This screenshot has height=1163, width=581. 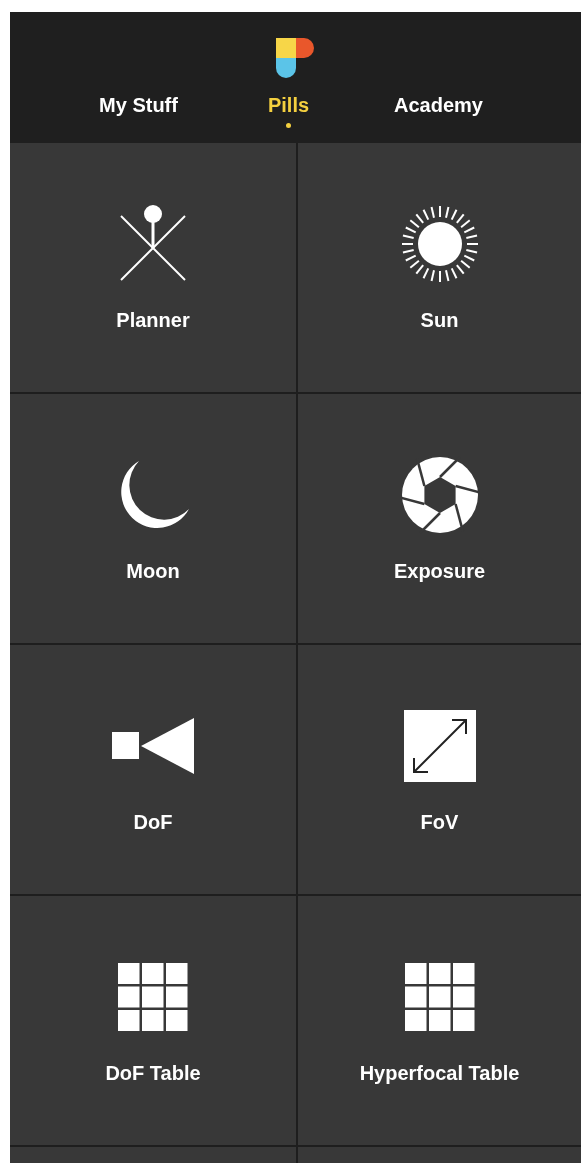 What do you see at coordinates (288, 125) in the screenshot?
I see `active-dot-icon` at bounding box center [288, 125].